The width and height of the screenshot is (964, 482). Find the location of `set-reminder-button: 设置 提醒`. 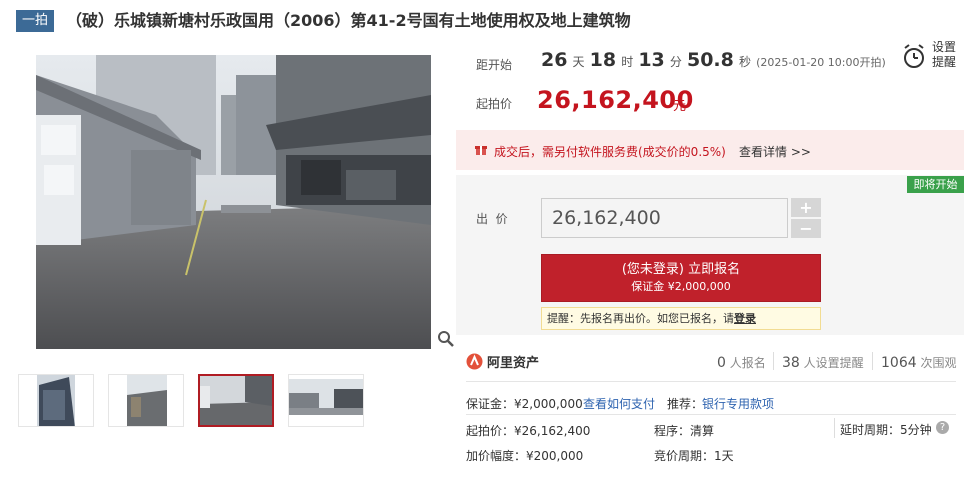

set-reminder-button: 设置 提醒 is located at coordinates (933, 57).